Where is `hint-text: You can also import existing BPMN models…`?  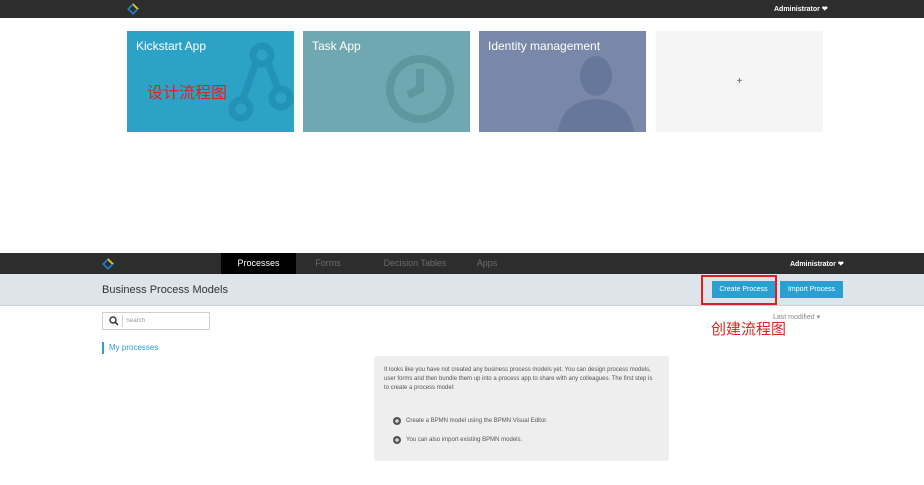
hint-text: You can also import existing BPMN models… is located at coordinates (464, 440).